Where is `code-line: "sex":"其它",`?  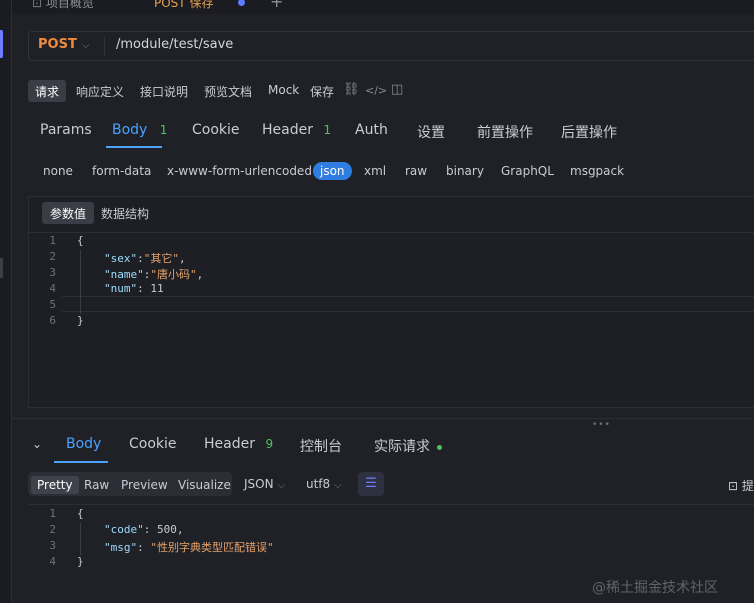
code-line: "sex":"其它", is located at coordinates (145, 258).